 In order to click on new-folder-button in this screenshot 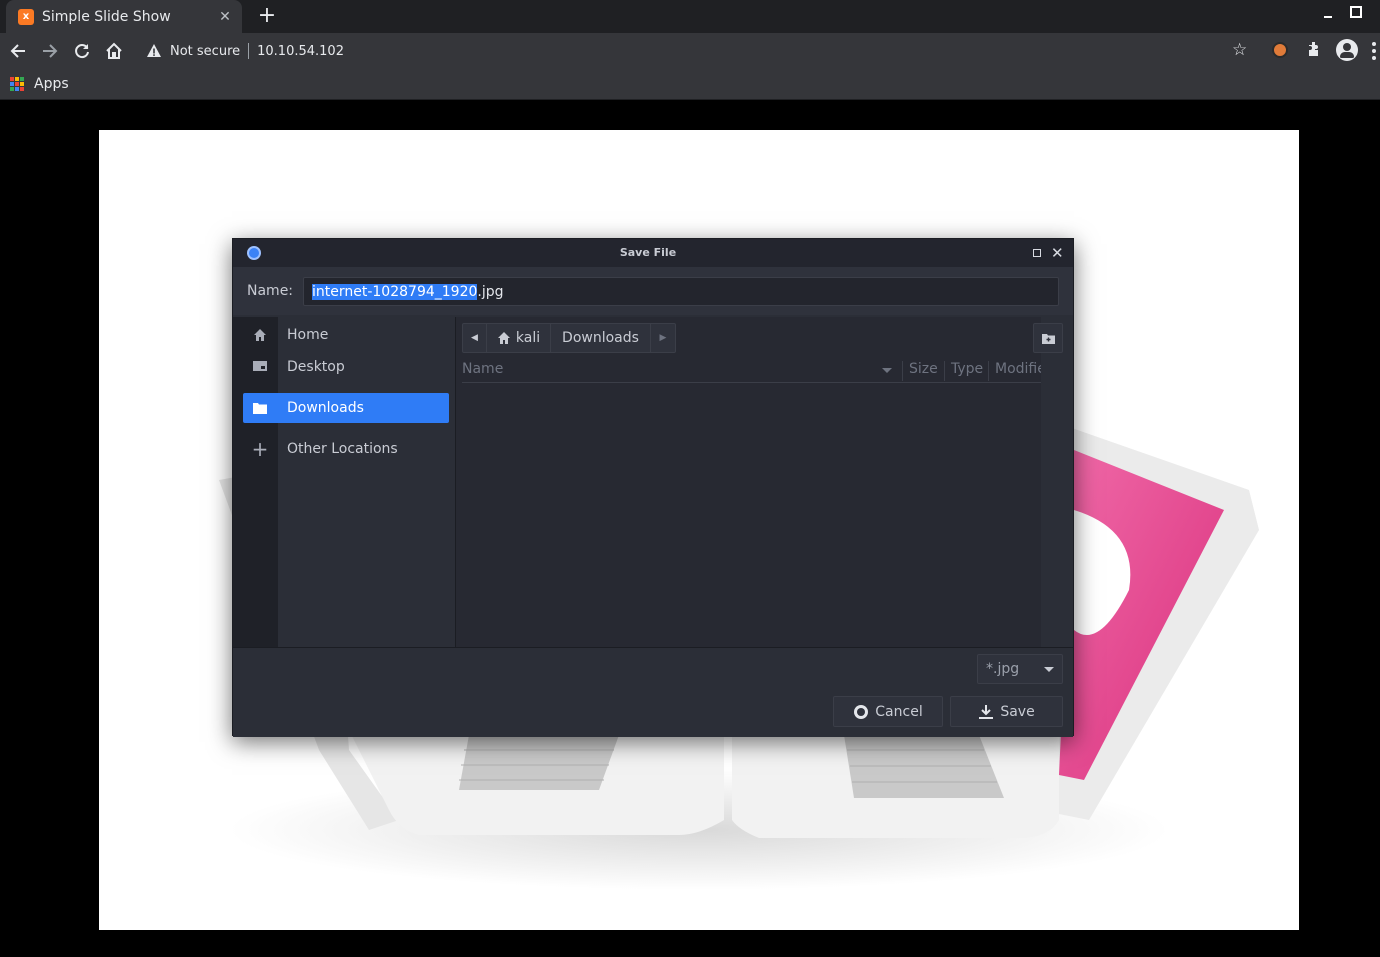, I will do `click(1048, 338)`.